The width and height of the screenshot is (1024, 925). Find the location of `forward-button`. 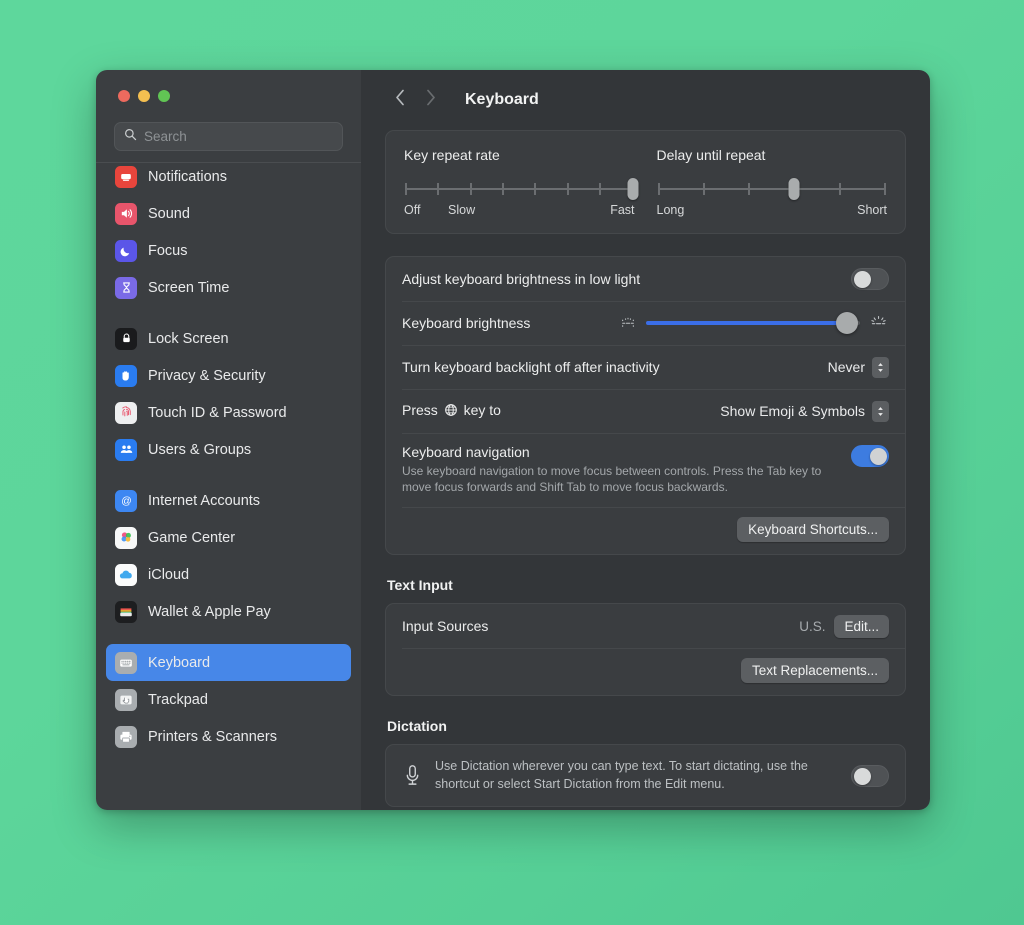

forward-button is located at coordinates (430, 100).